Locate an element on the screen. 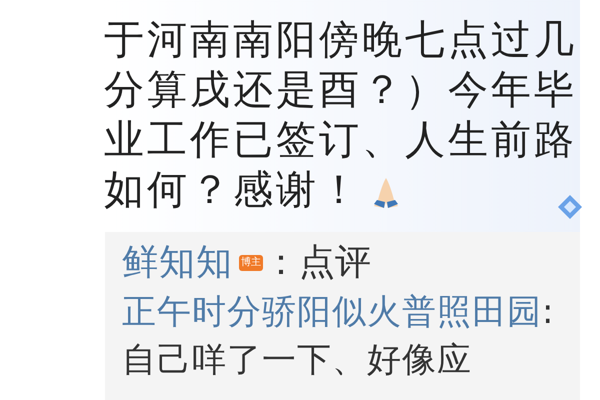 The height and width of the screenshot is (400, 600). post-text-line: 业工作已签订、人生前路 is located at coordinates (340, 140).